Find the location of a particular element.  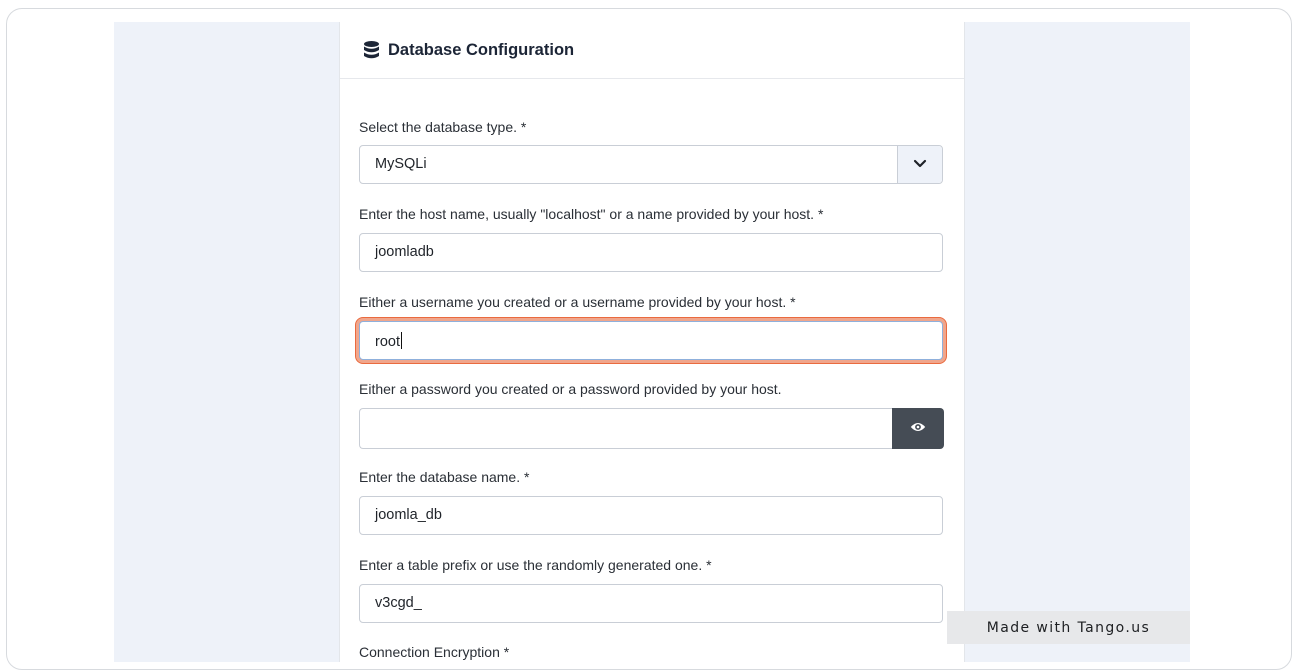

card-header: Database Configuration is located at coordinates (652, 50).